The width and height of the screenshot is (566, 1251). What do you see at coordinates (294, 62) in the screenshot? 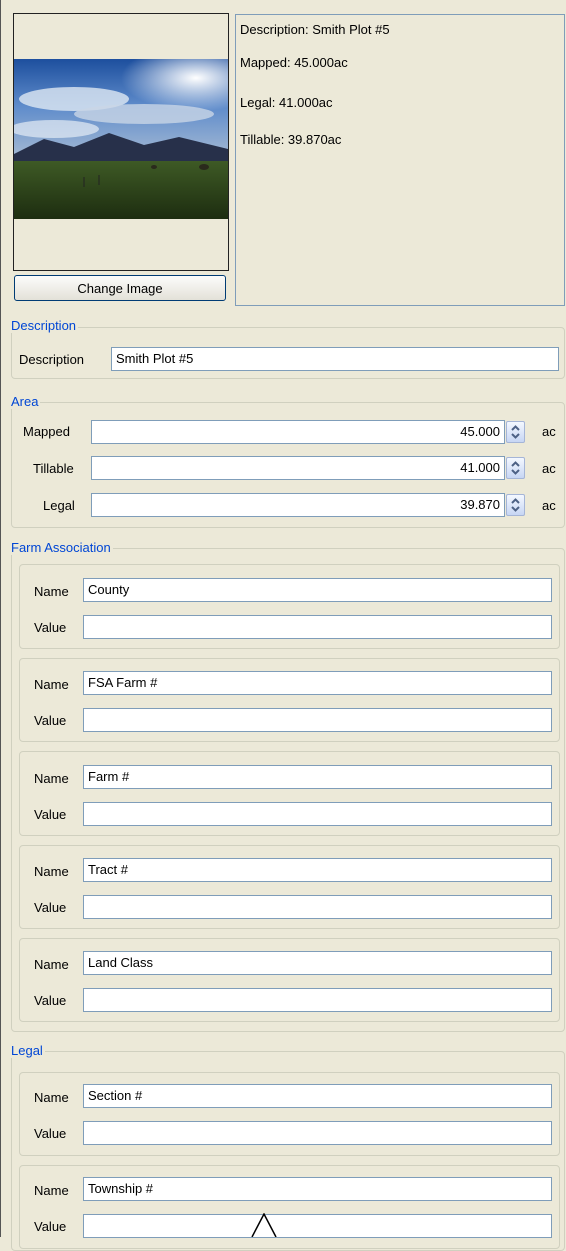
I see `summary-mapped: Mapped: 45.000ac` at bounding box center [294, 62].